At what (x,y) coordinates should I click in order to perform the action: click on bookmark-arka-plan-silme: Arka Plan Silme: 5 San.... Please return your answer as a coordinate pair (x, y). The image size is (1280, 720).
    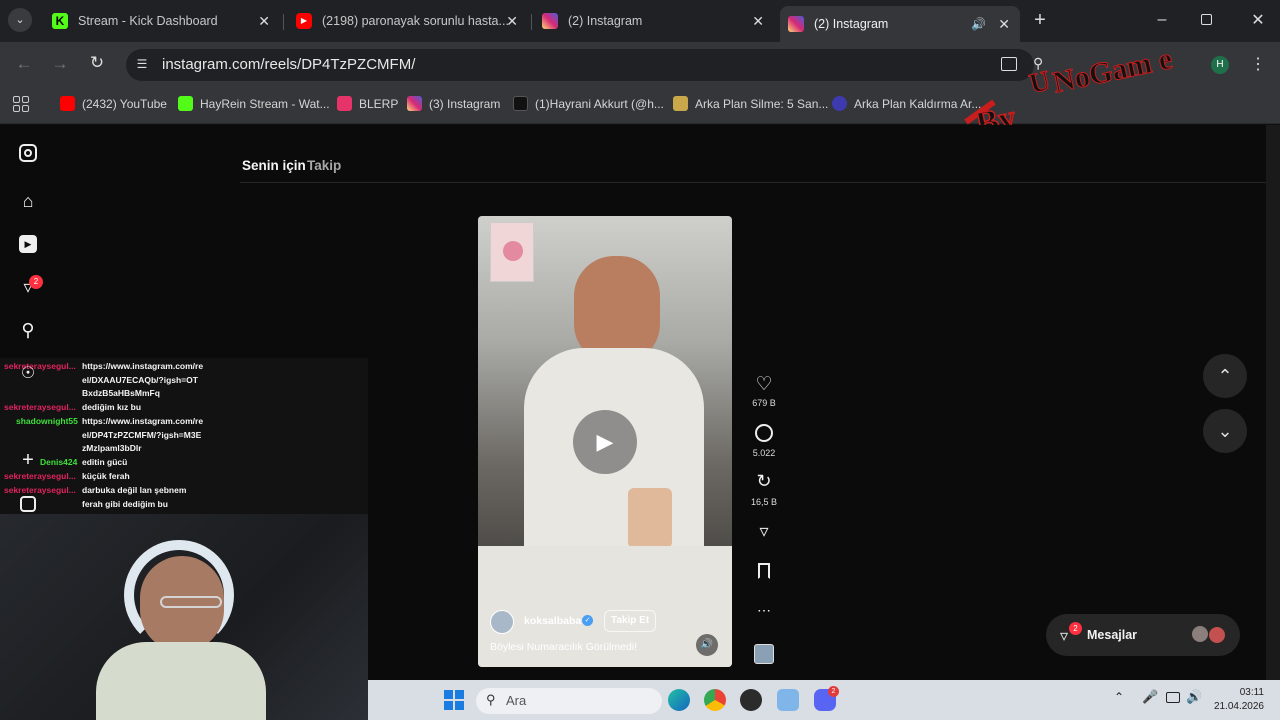
    Looking at the image, I should click on (750, 103).